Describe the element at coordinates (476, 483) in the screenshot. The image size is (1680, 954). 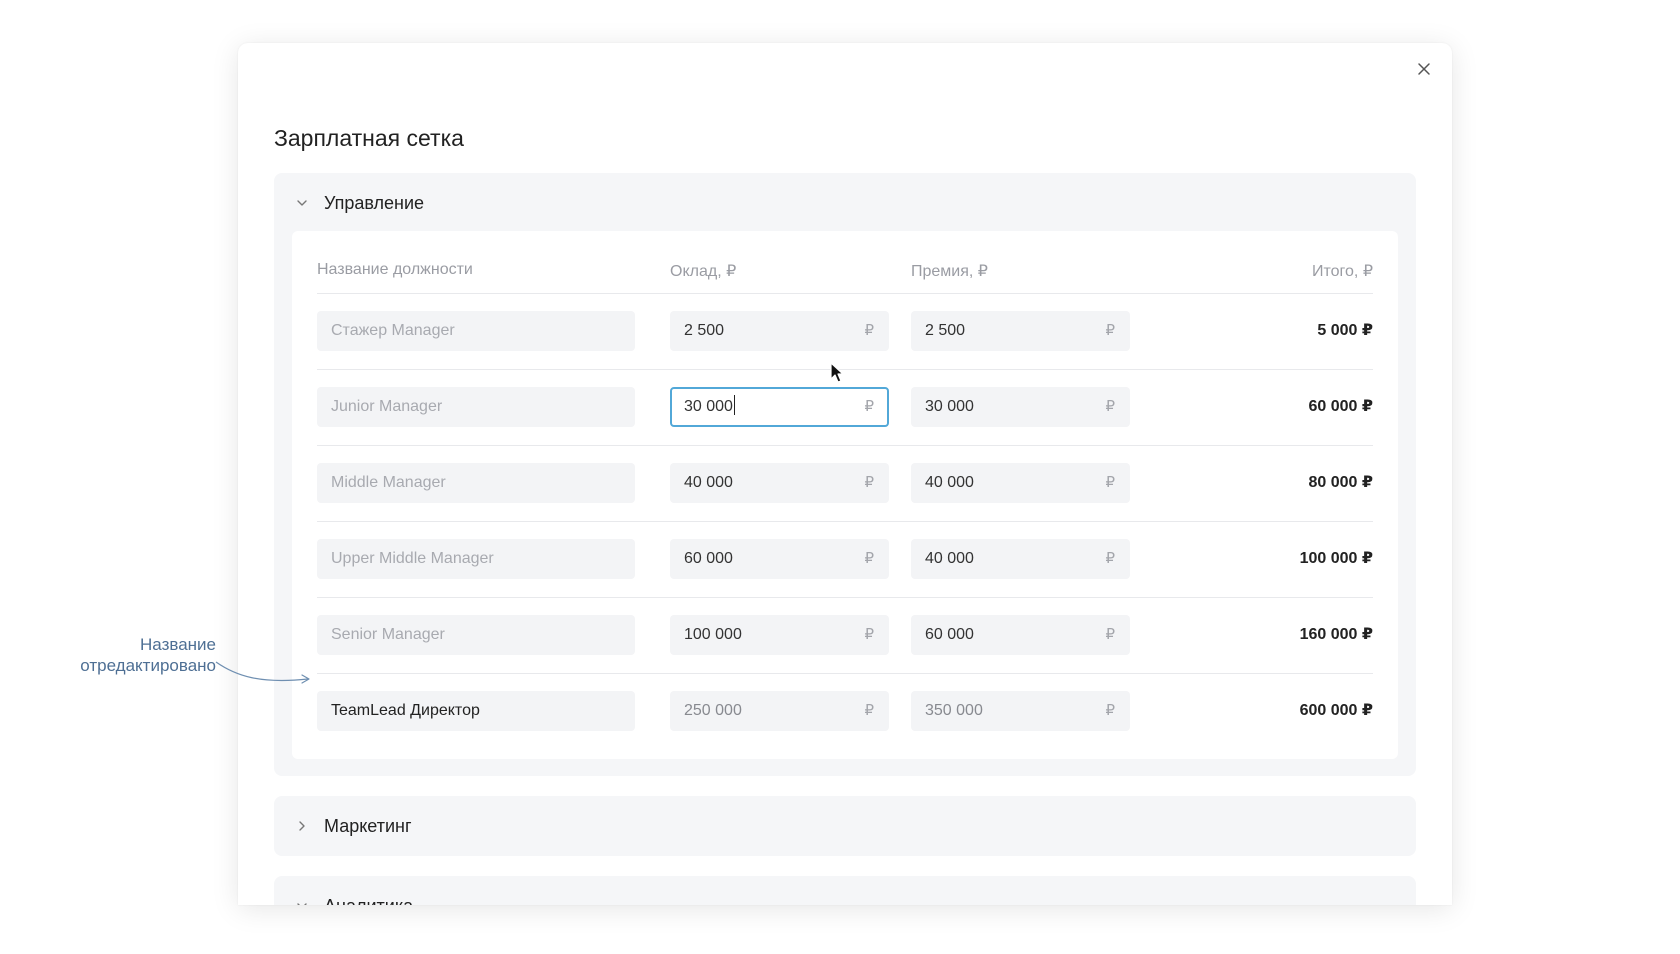
I see `position-name-field: Middle Manager` at that location.